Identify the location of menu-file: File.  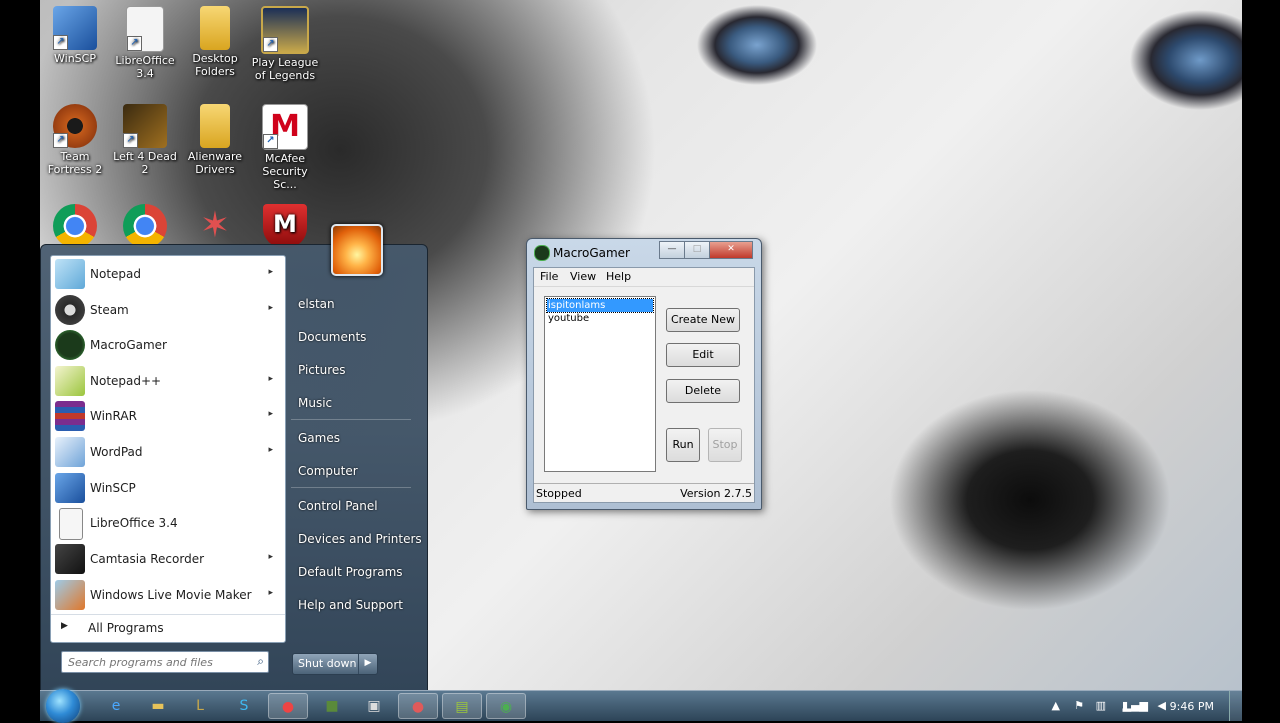
(549, 276).